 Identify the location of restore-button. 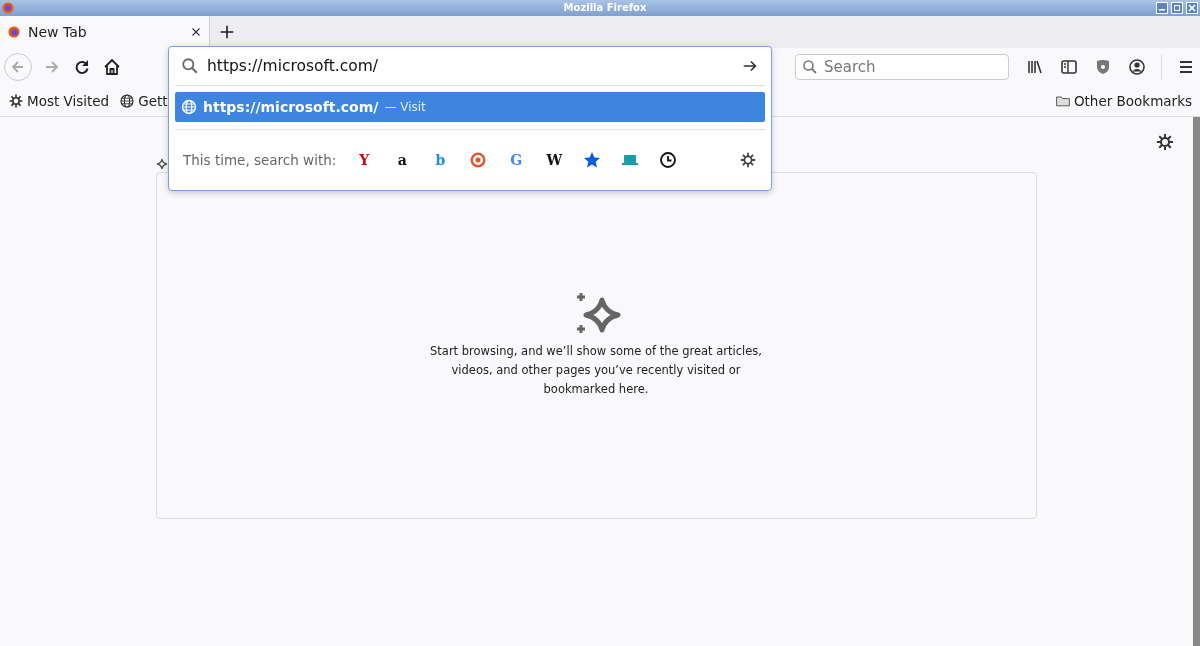
(1177, 8).